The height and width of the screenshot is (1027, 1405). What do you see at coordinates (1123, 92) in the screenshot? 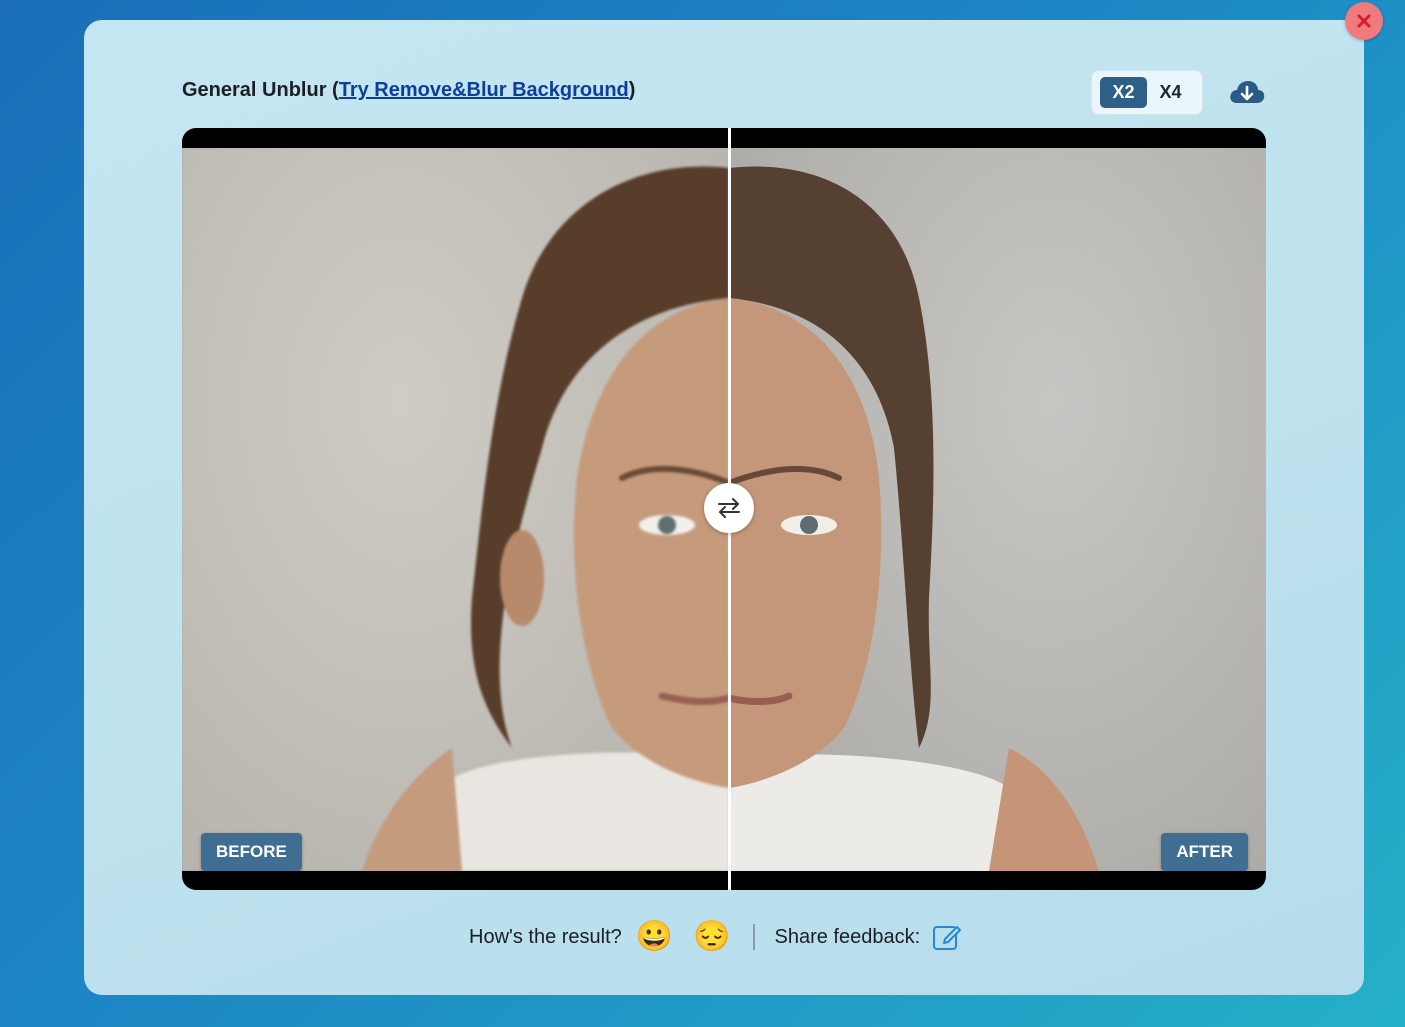
I see `scale-x2-button: X2` at bounding box center [1123, 92].